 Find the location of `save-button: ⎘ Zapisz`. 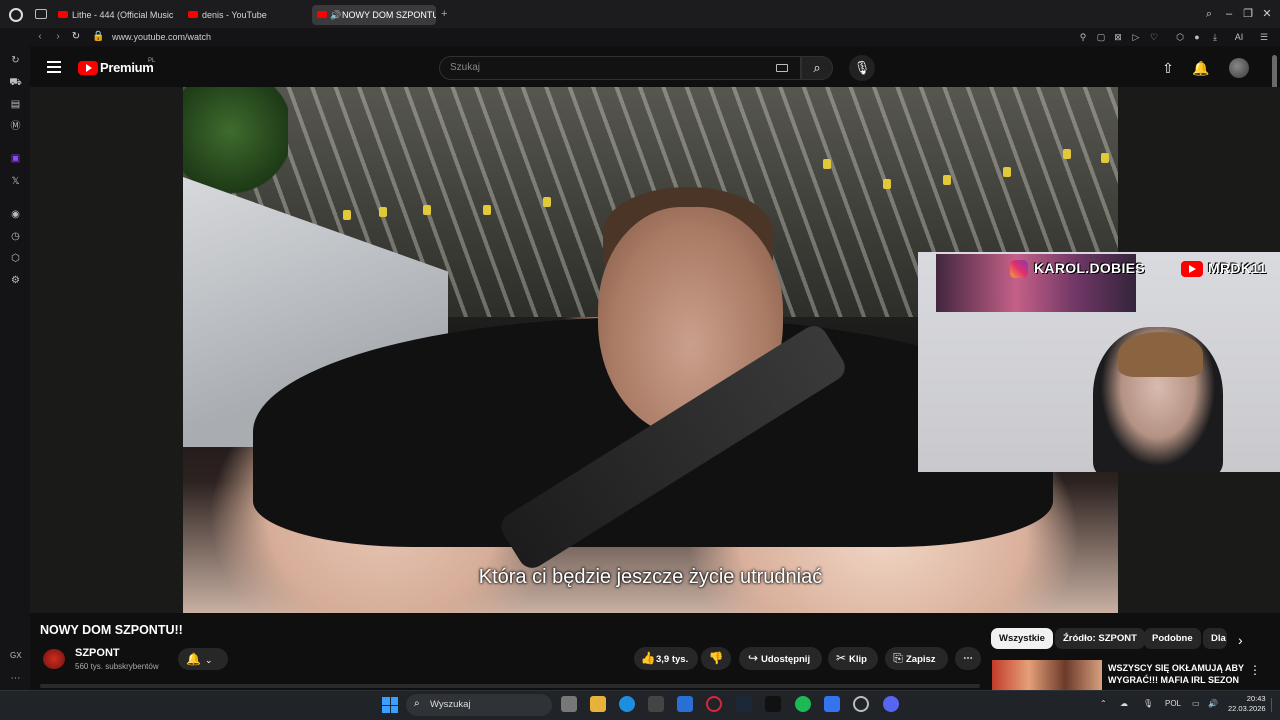

save-button: ⎘ Zapisz is located at coordinates (916, 658).